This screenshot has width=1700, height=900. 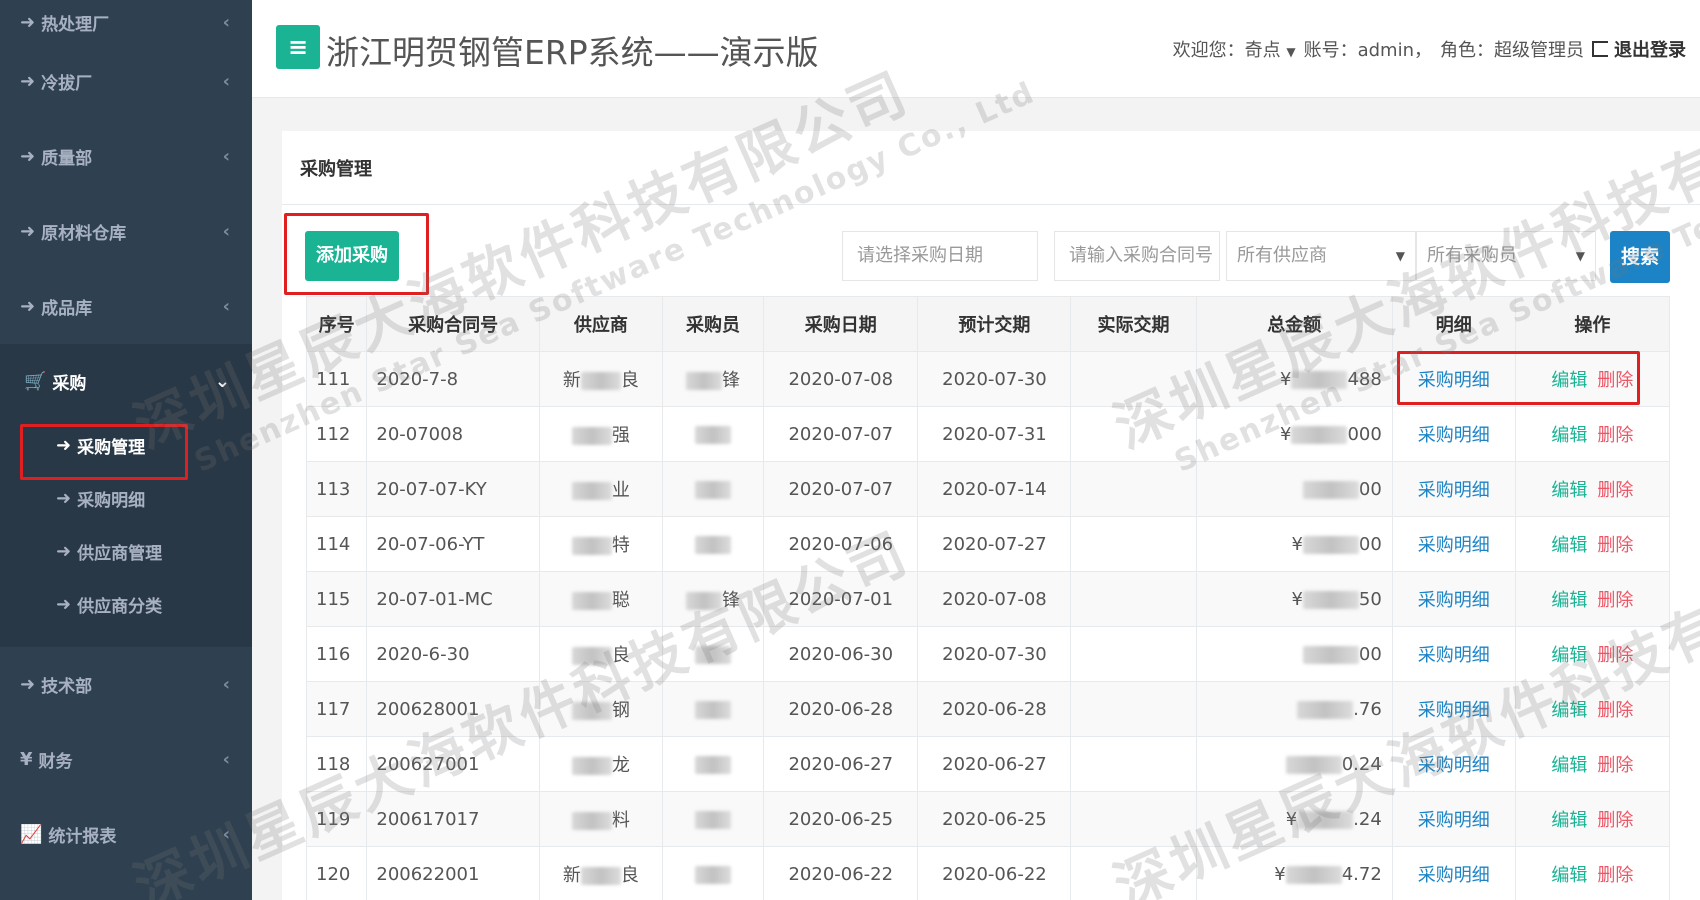 I want to click on chevron-left-icon: ‹, so click(x=226, y=22).